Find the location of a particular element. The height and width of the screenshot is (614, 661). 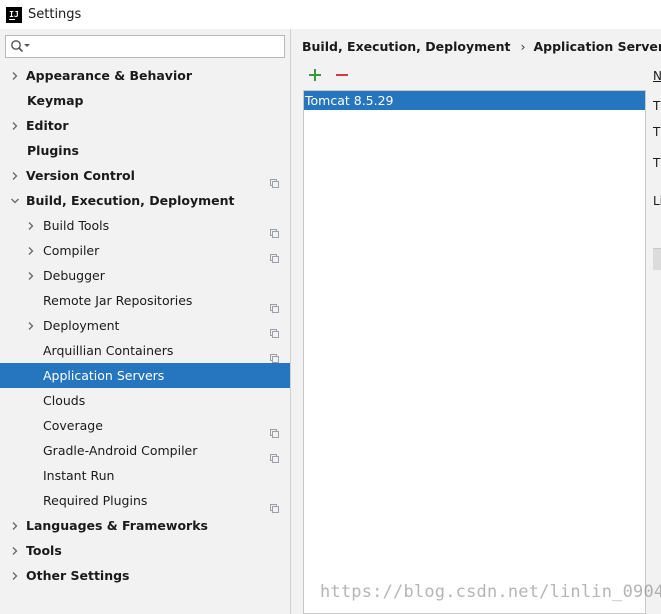

tree-item-remote-jar-repositories: Remote Jar Repositories is located at coordinates (145, 300).